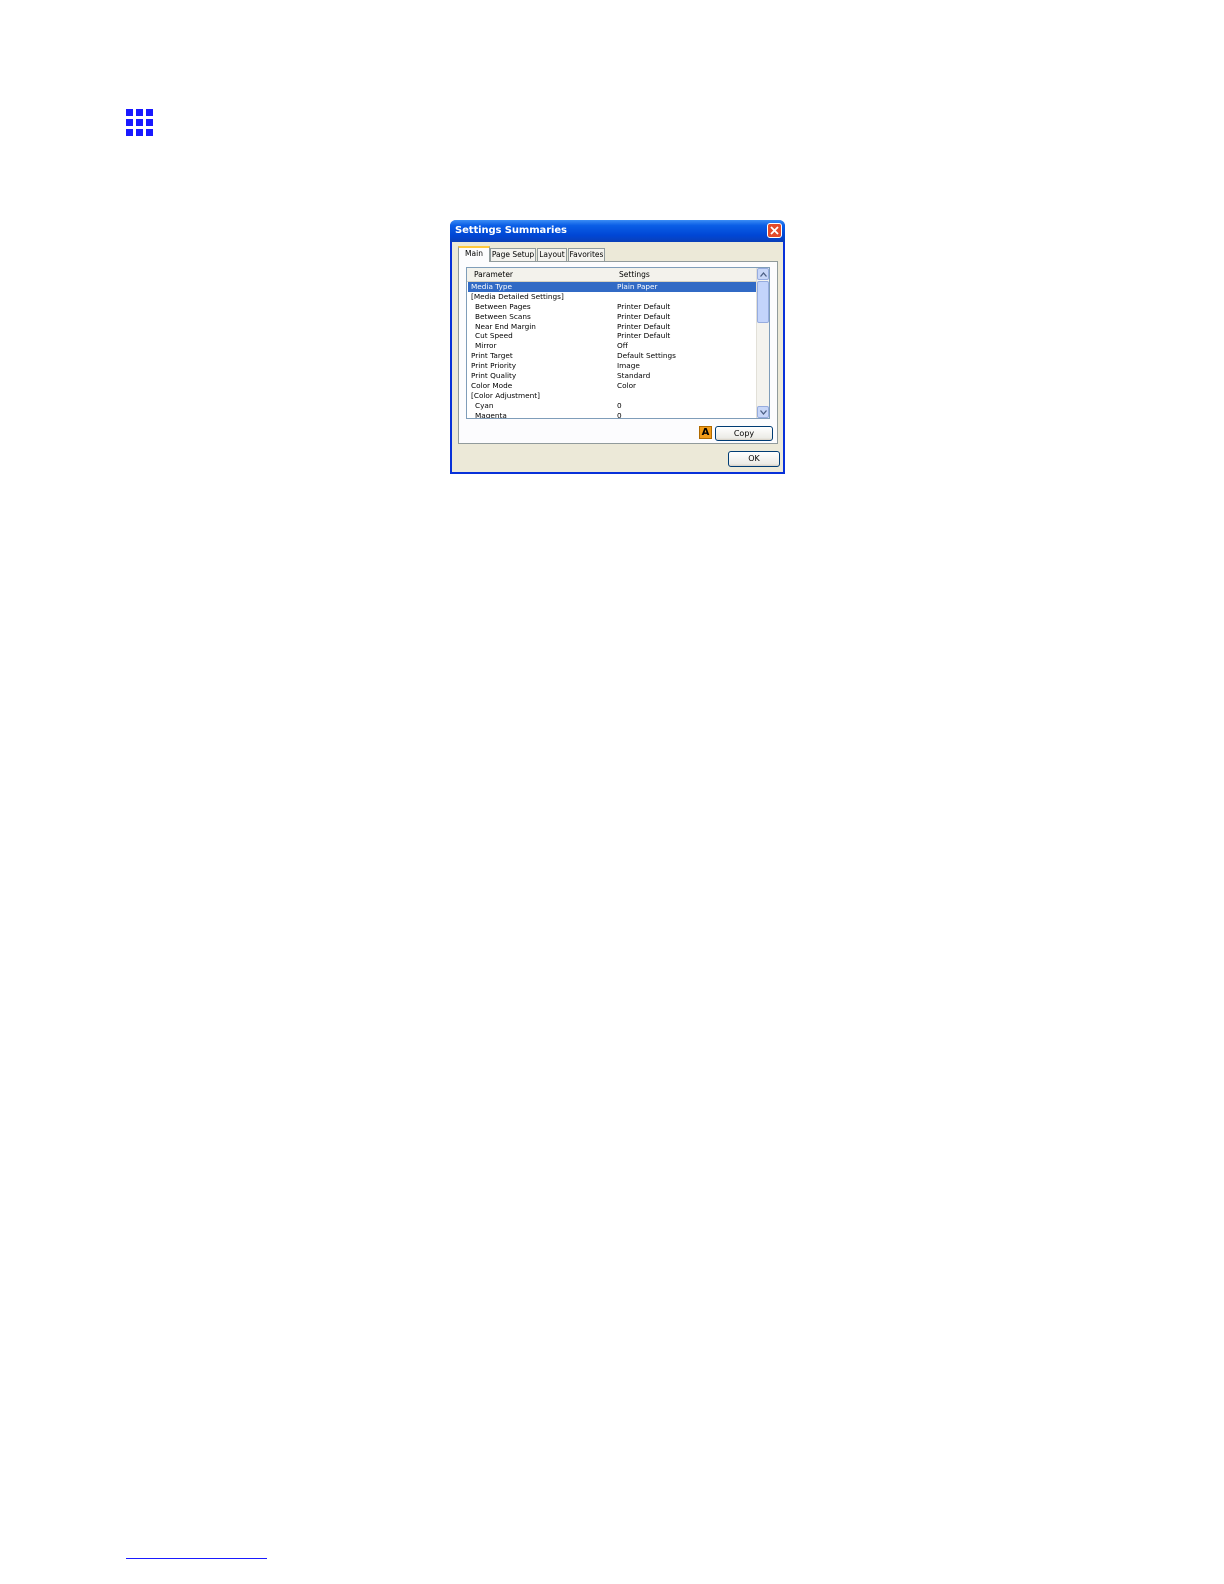  Describe the element at coordinates (511, 230) in the screenshot. I see `dialog-title: Settings Summaries` at that location.